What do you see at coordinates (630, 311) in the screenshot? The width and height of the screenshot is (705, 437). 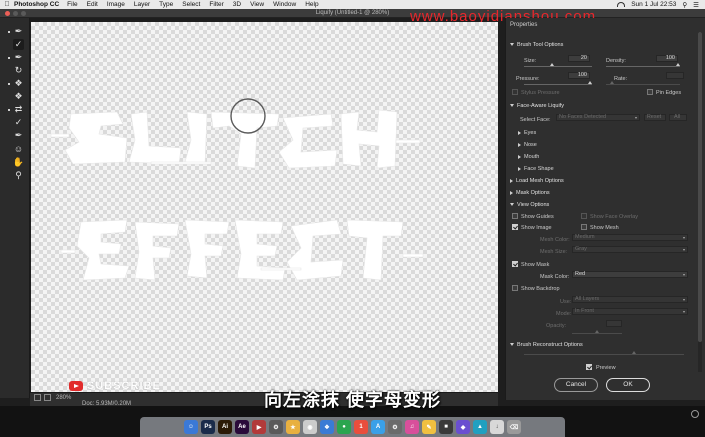 I see `mode-dropdown: In Front` at bounding box center [630, 311].